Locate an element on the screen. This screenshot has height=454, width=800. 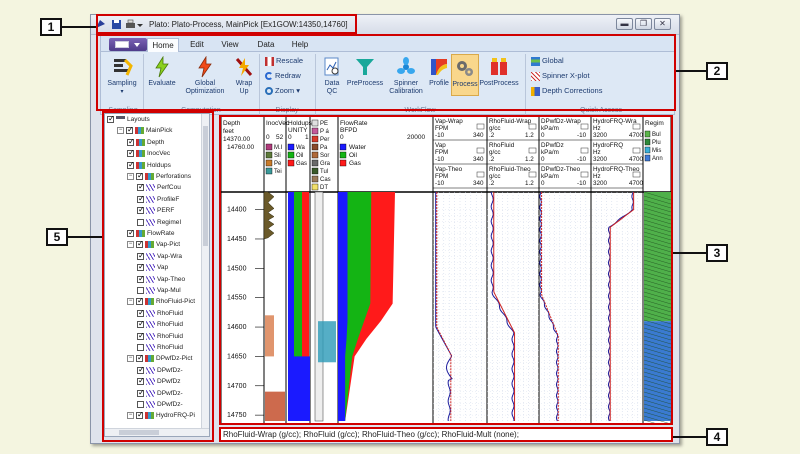
callout-label-4: 4 is located at coordinates (717, 437).